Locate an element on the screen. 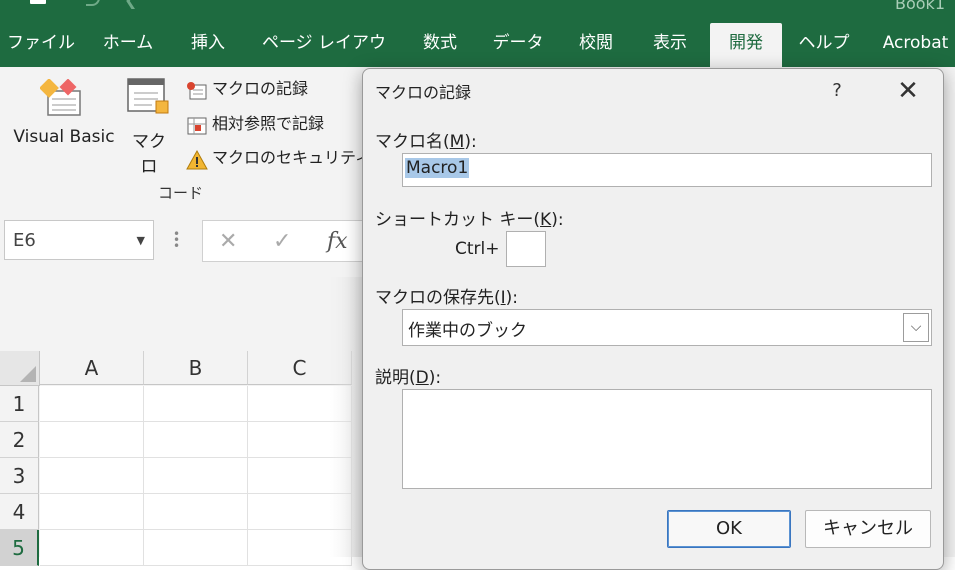 The width and height of the screenshot is (955, 570). record-macro-button: マクロの記録 is located at coordinates (247, 89).